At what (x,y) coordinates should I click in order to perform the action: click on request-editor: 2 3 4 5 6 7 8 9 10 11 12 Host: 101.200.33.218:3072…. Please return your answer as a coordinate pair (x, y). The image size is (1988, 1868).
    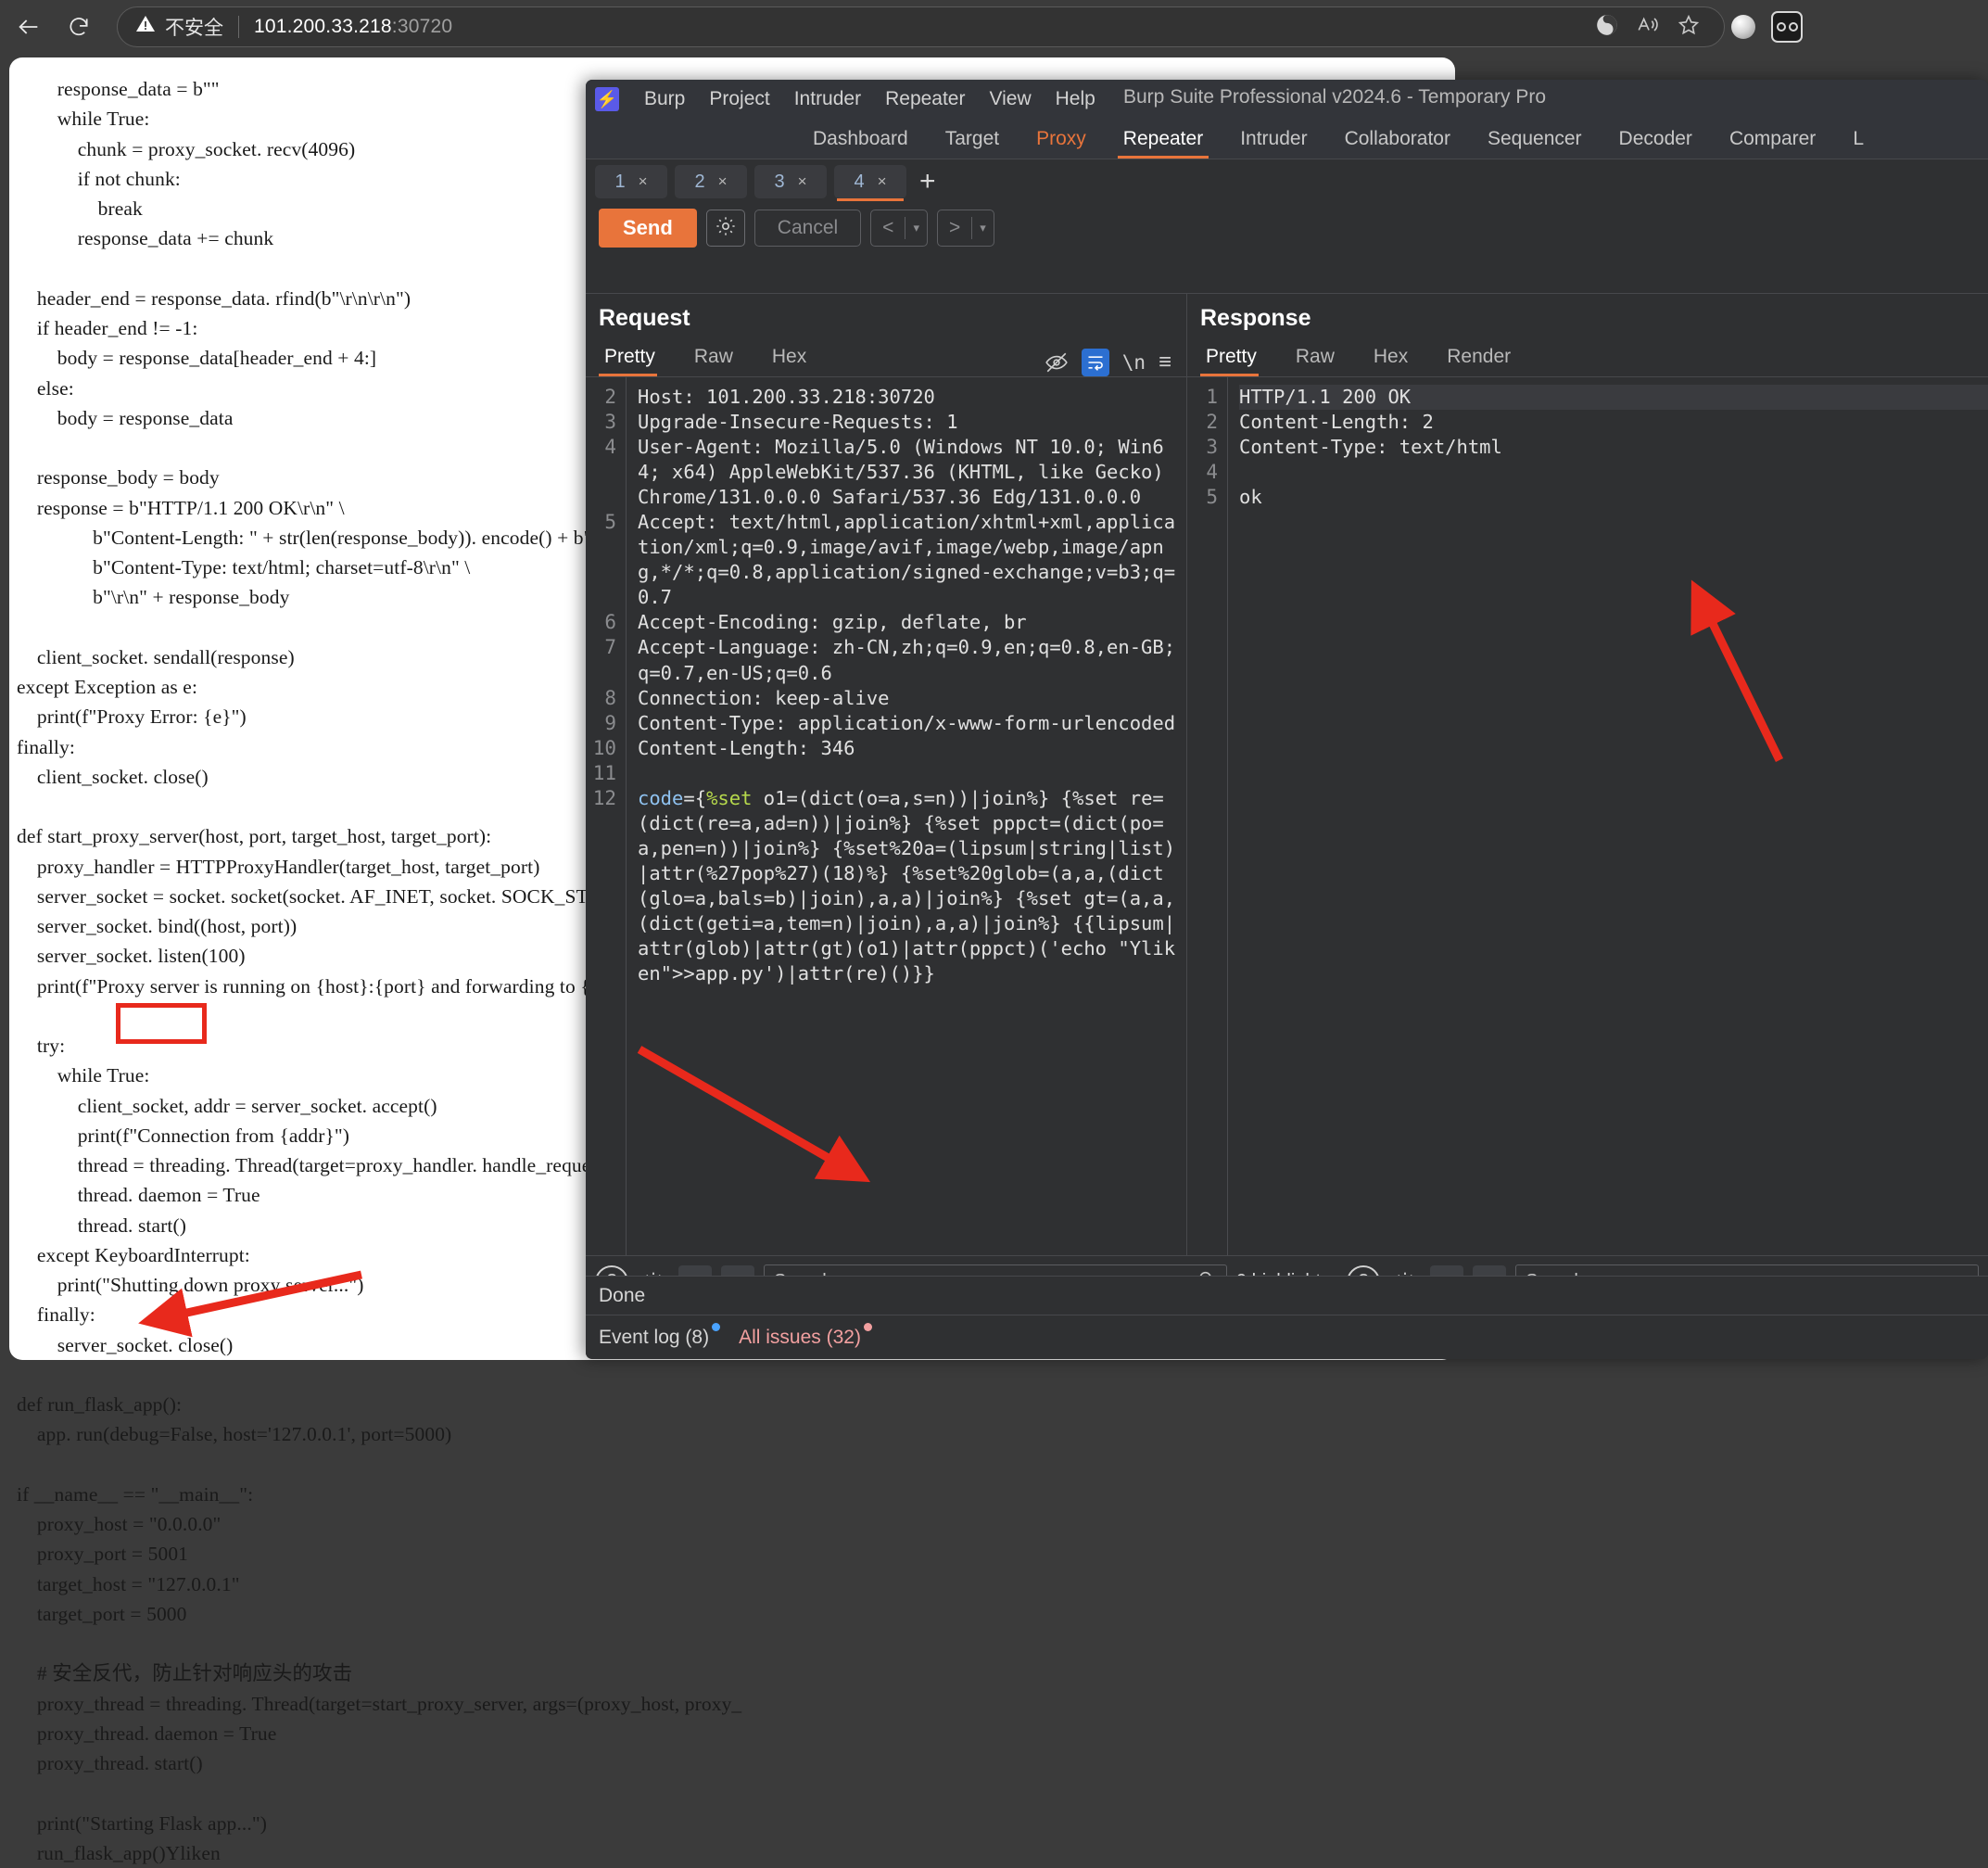
    Looking at the image, I should click on (886, 822).